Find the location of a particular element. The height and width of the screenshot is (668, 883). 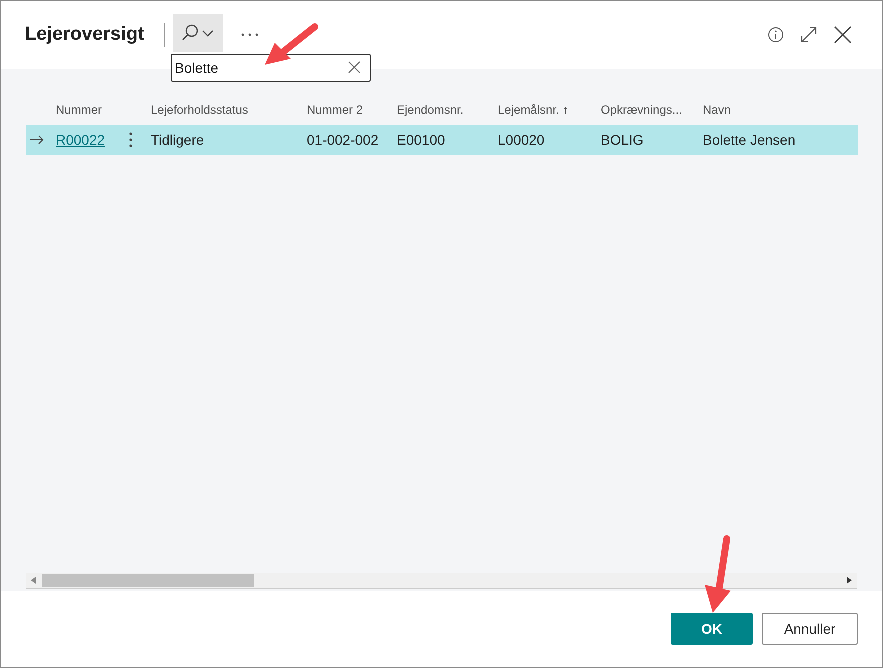

scroll-right-icon is located at coordinates (849, 580).